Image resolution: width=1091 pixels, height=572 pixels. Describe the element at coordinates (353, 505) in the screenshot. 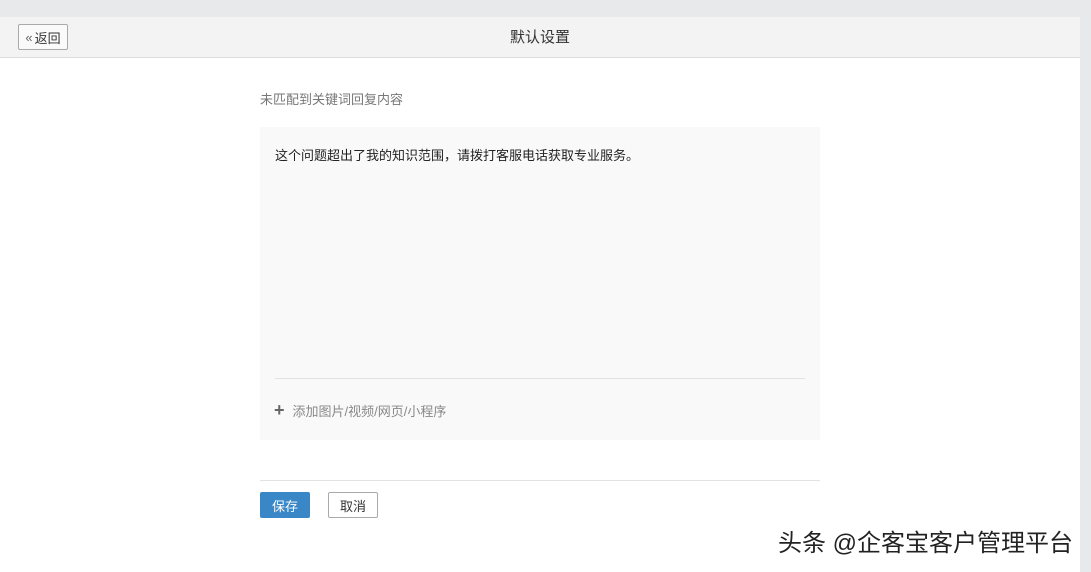

I see `cancel-button: 取消` at that location.